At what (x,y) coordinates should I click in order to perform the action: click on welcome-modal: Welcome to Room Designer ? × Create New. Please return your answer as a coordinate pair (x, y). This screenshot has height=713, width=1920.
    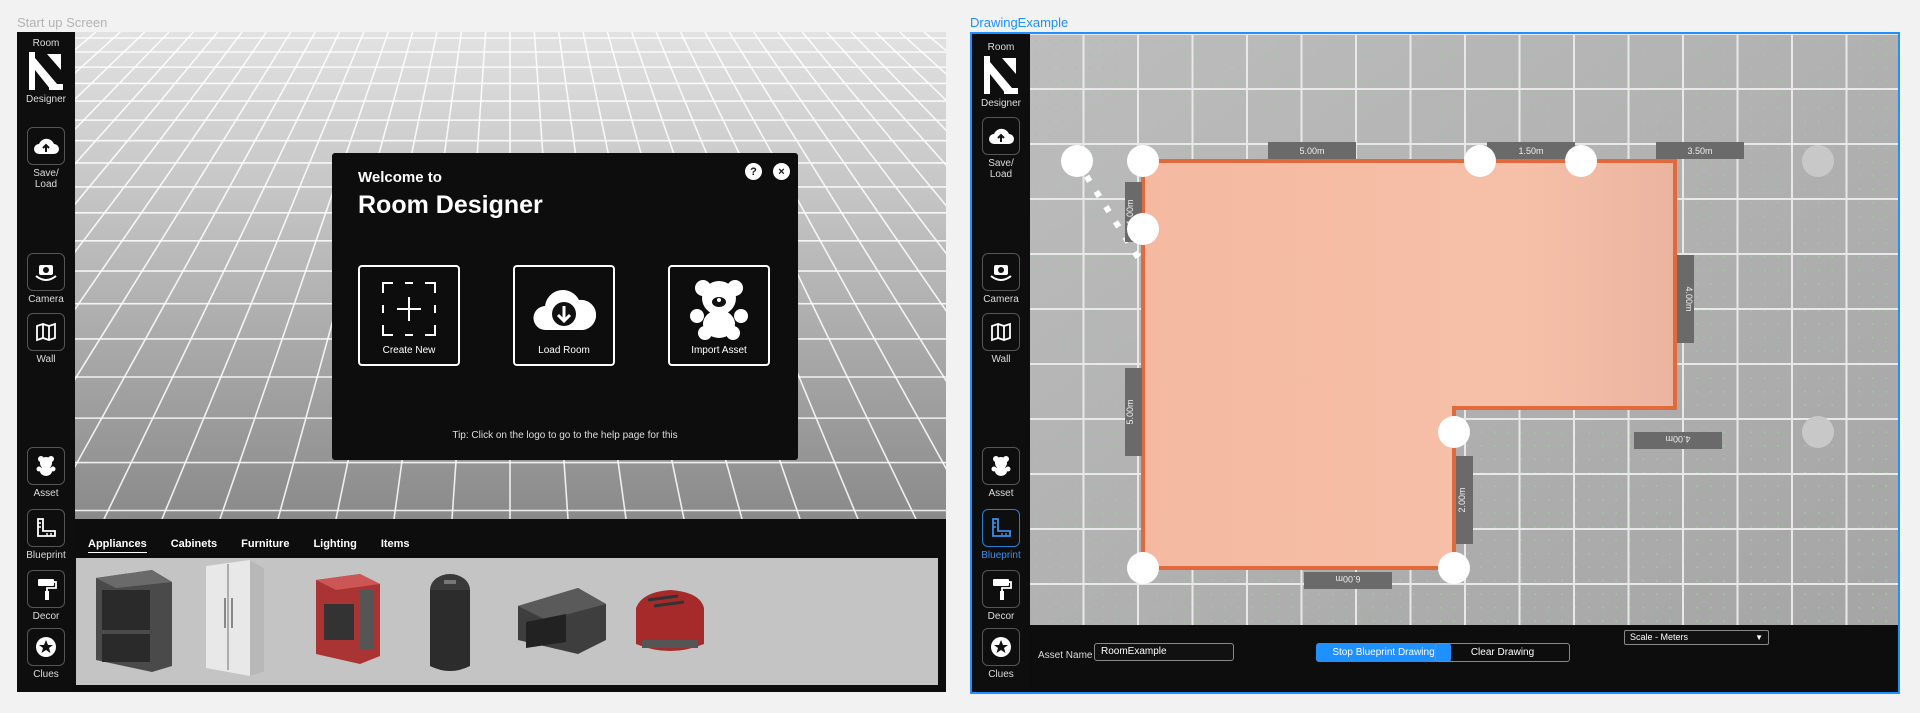
    Looking at the image, I should click on (565, 306).